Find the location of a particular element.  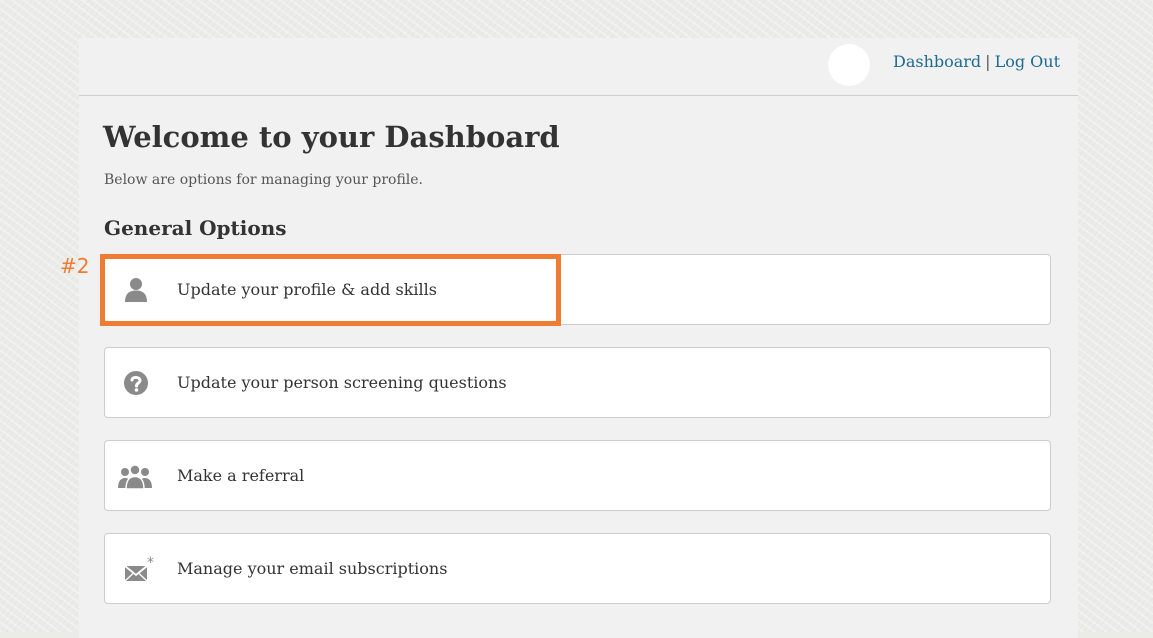

account-links: Dashboard | Log Out is located at coordinates (976, 61).